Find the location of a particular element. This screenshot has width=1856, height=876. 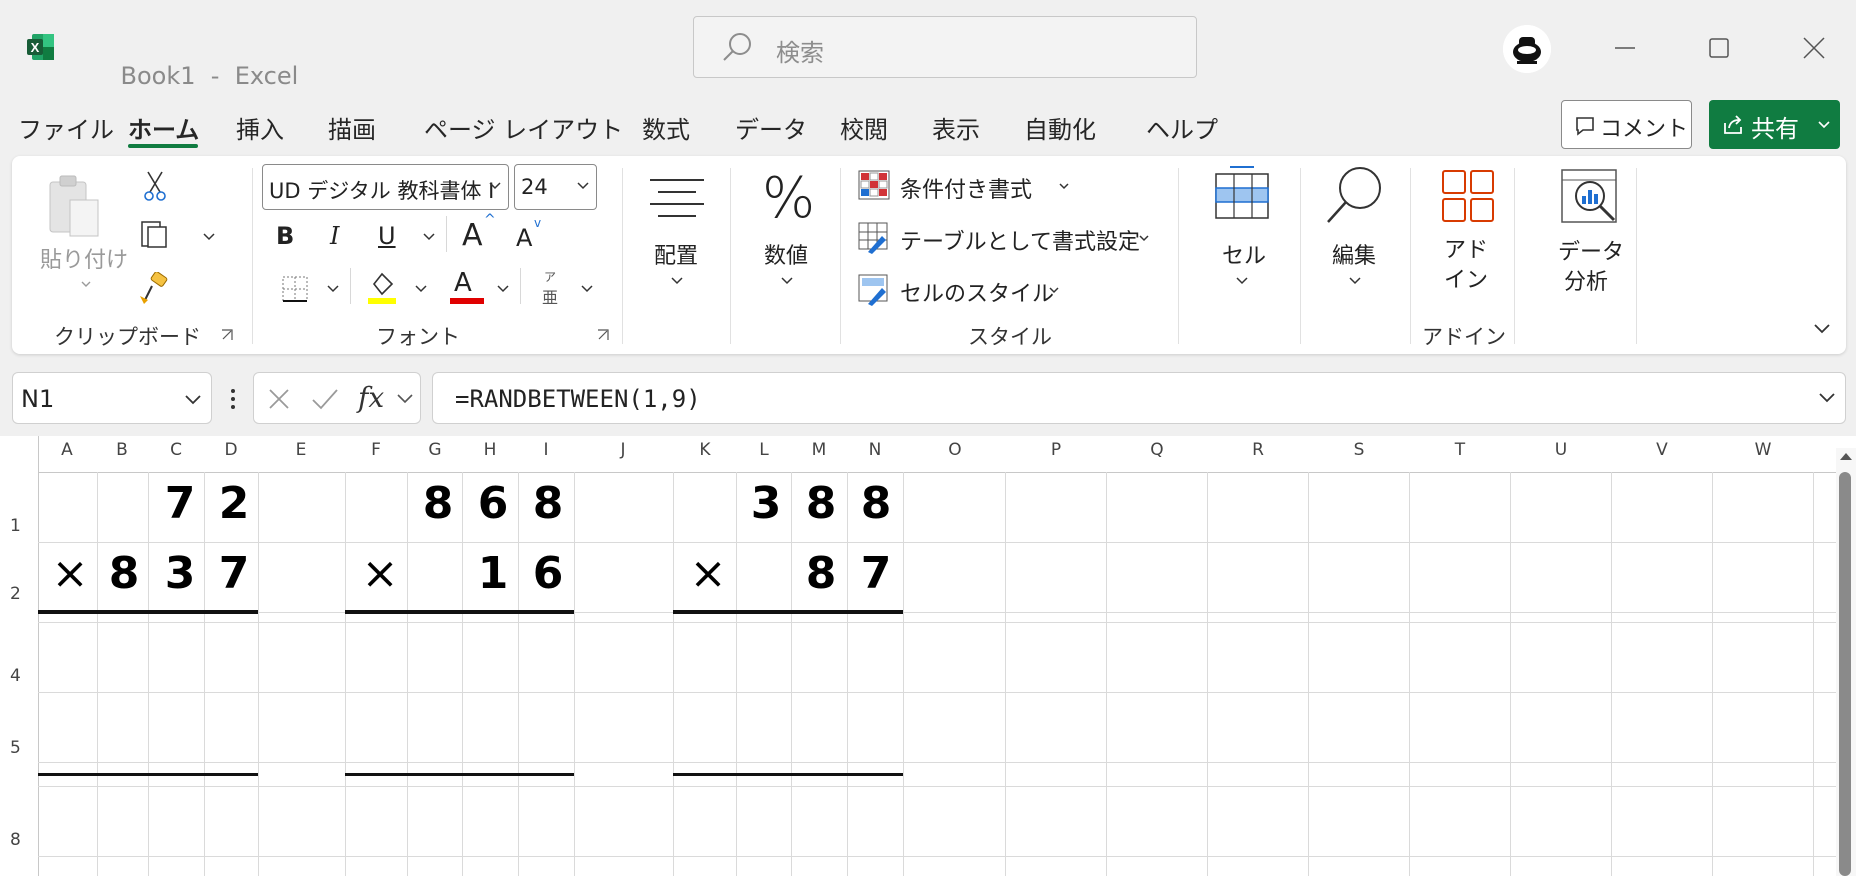

tab-insert: 挿入 is located at coordinates (260, 127).